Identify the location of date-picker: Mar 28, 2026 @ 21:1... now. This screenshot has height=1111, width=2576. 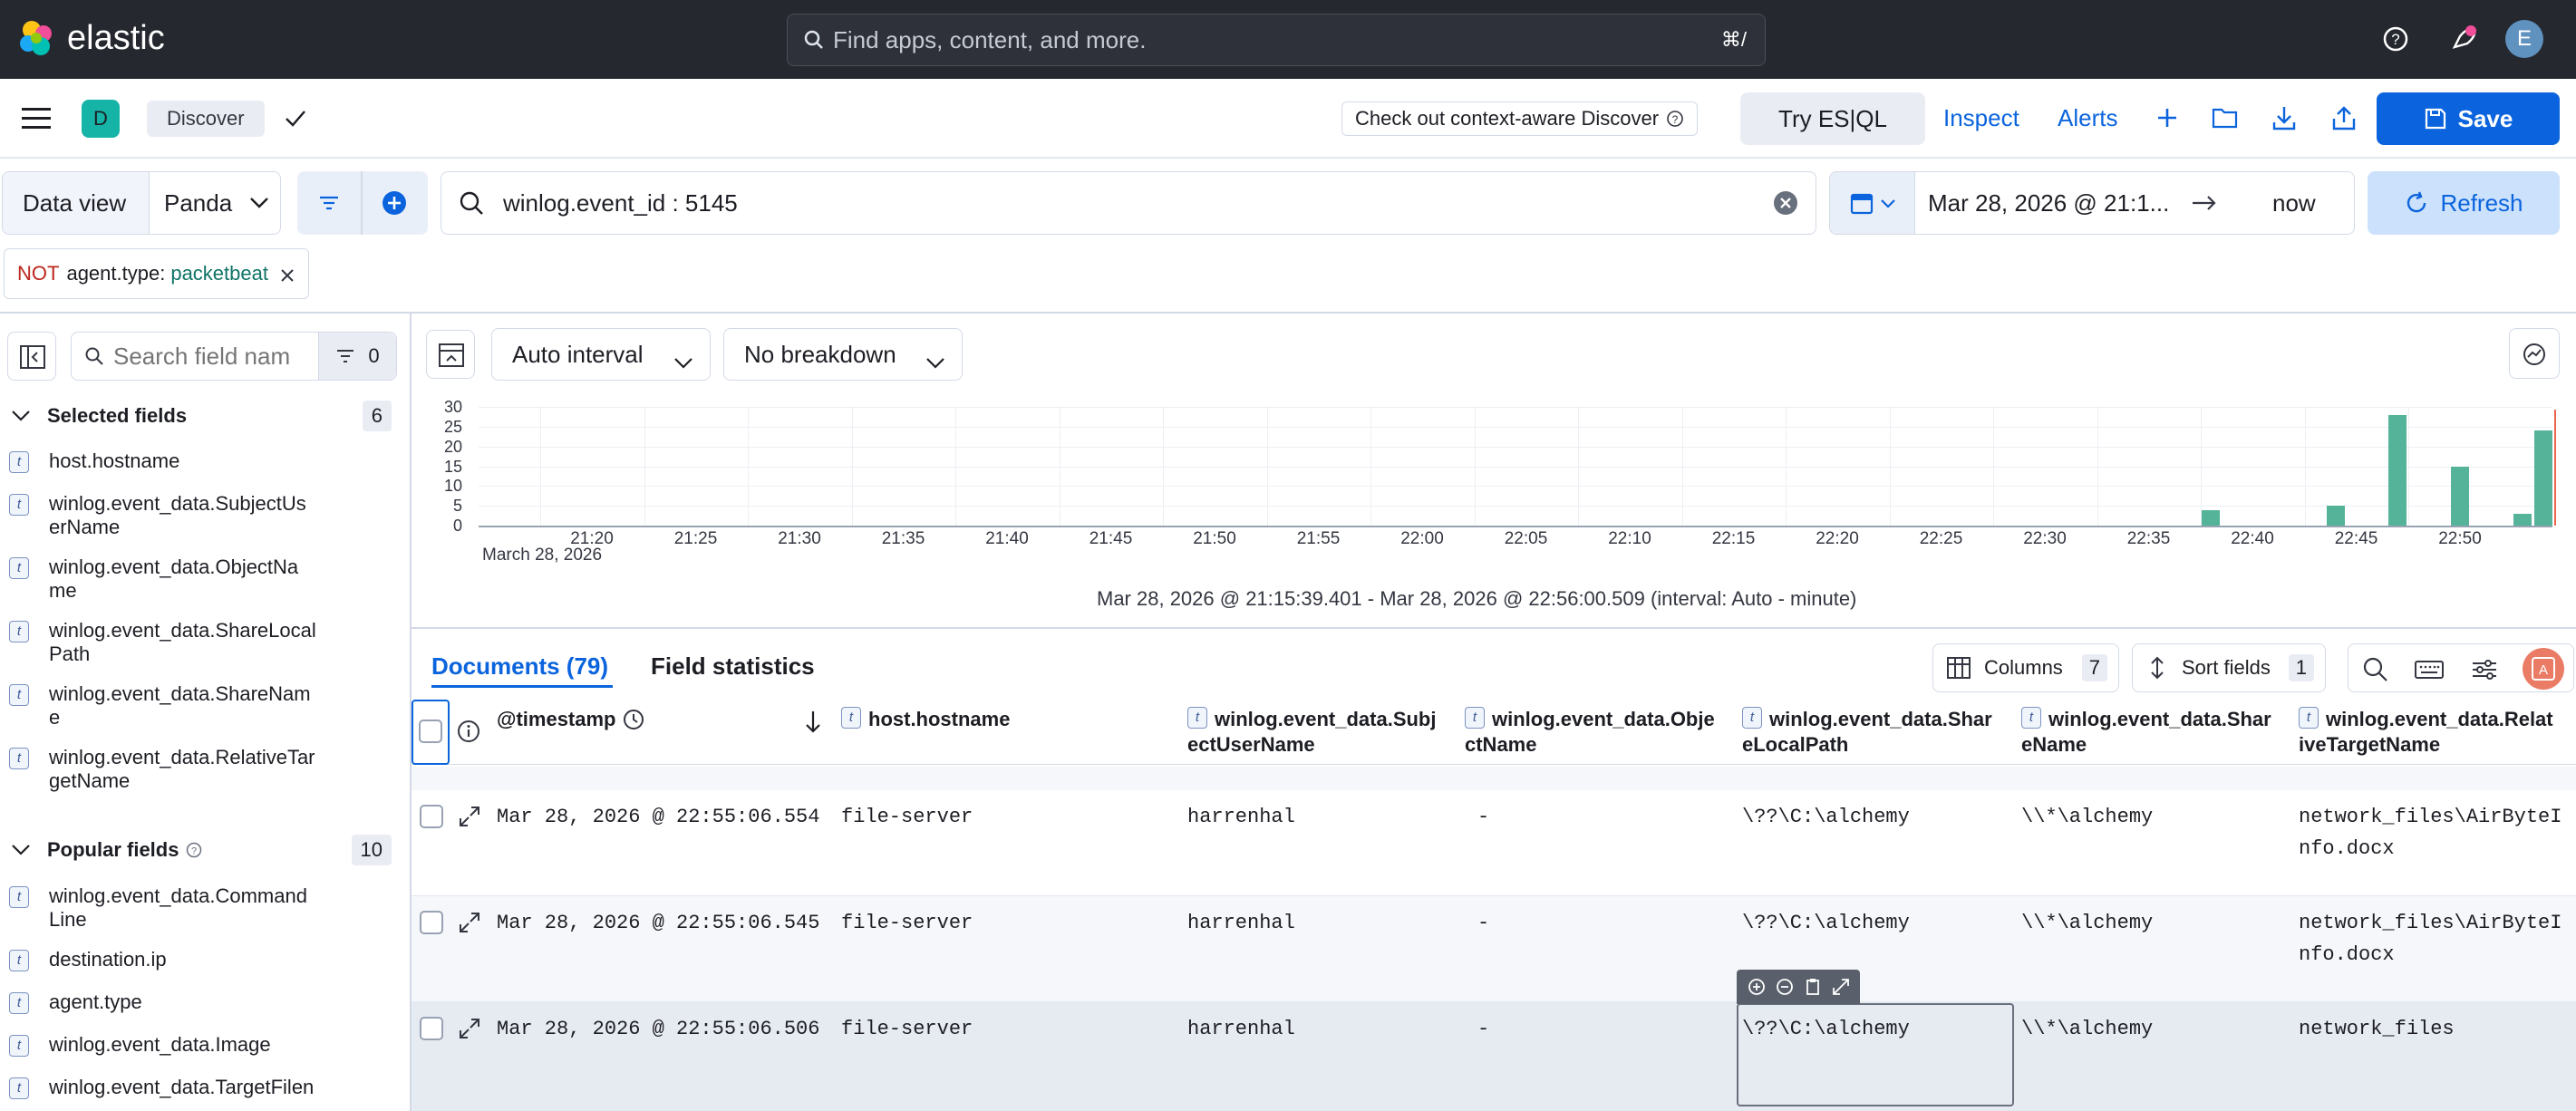
(2092, 203).